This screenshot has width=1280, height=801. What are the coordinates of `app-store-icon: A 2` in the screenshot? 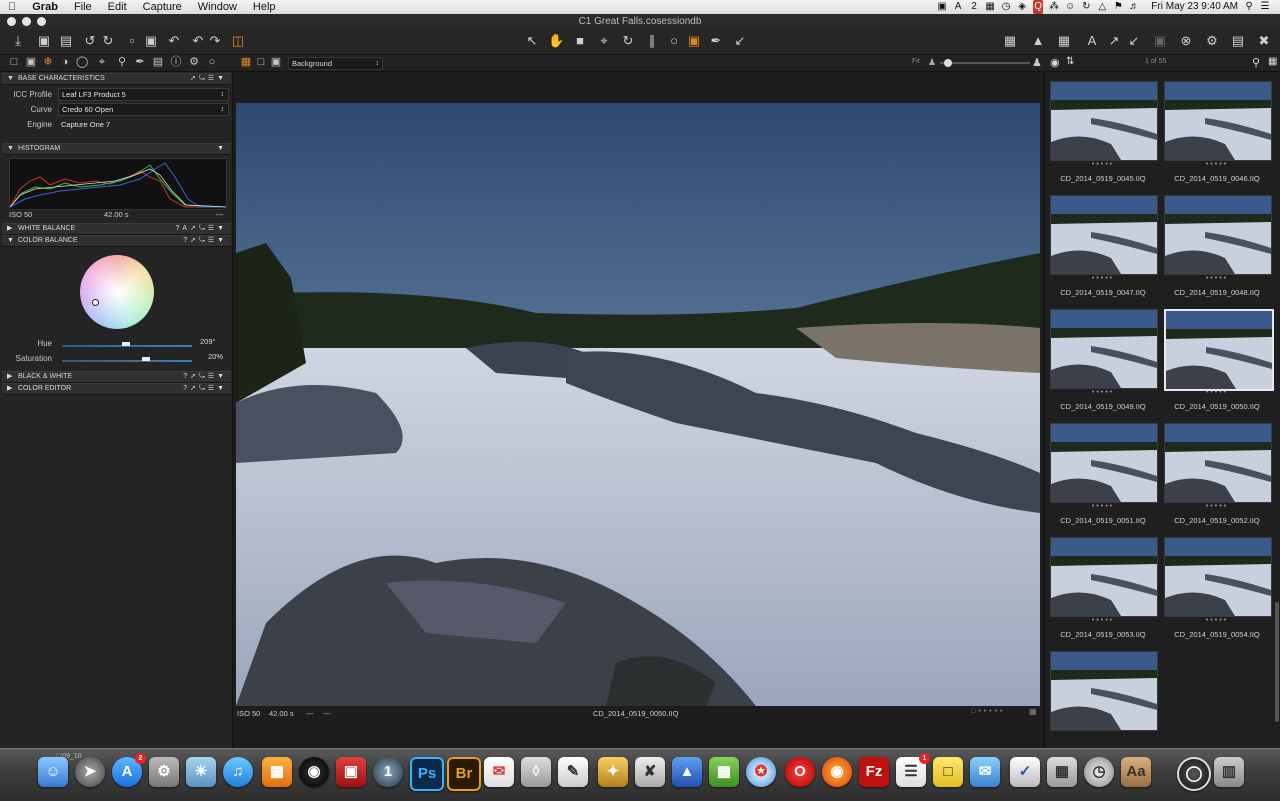 It's located at (129, 770).